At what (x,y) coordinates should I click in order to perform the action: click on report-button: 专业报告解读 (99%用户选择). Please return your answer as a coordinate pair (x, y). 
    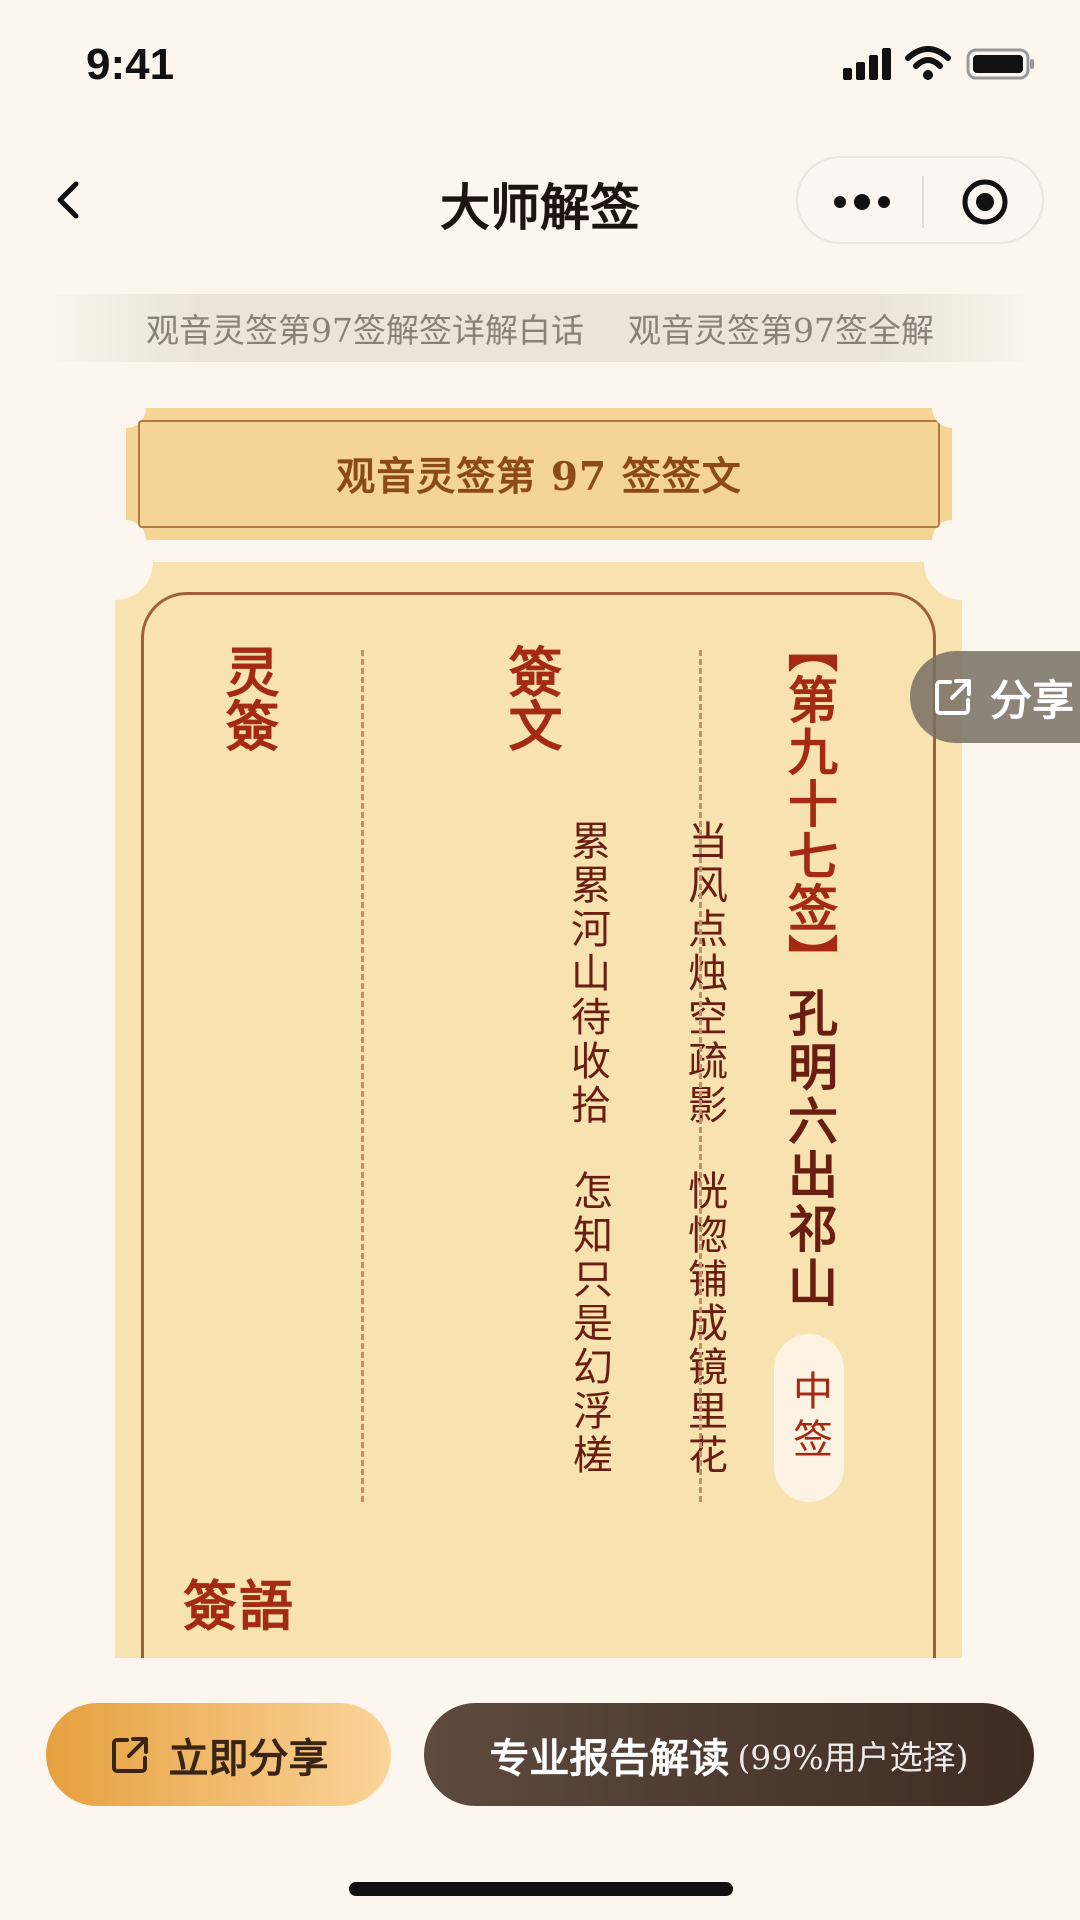
    Looking at the image, I should click on (729, 1754).